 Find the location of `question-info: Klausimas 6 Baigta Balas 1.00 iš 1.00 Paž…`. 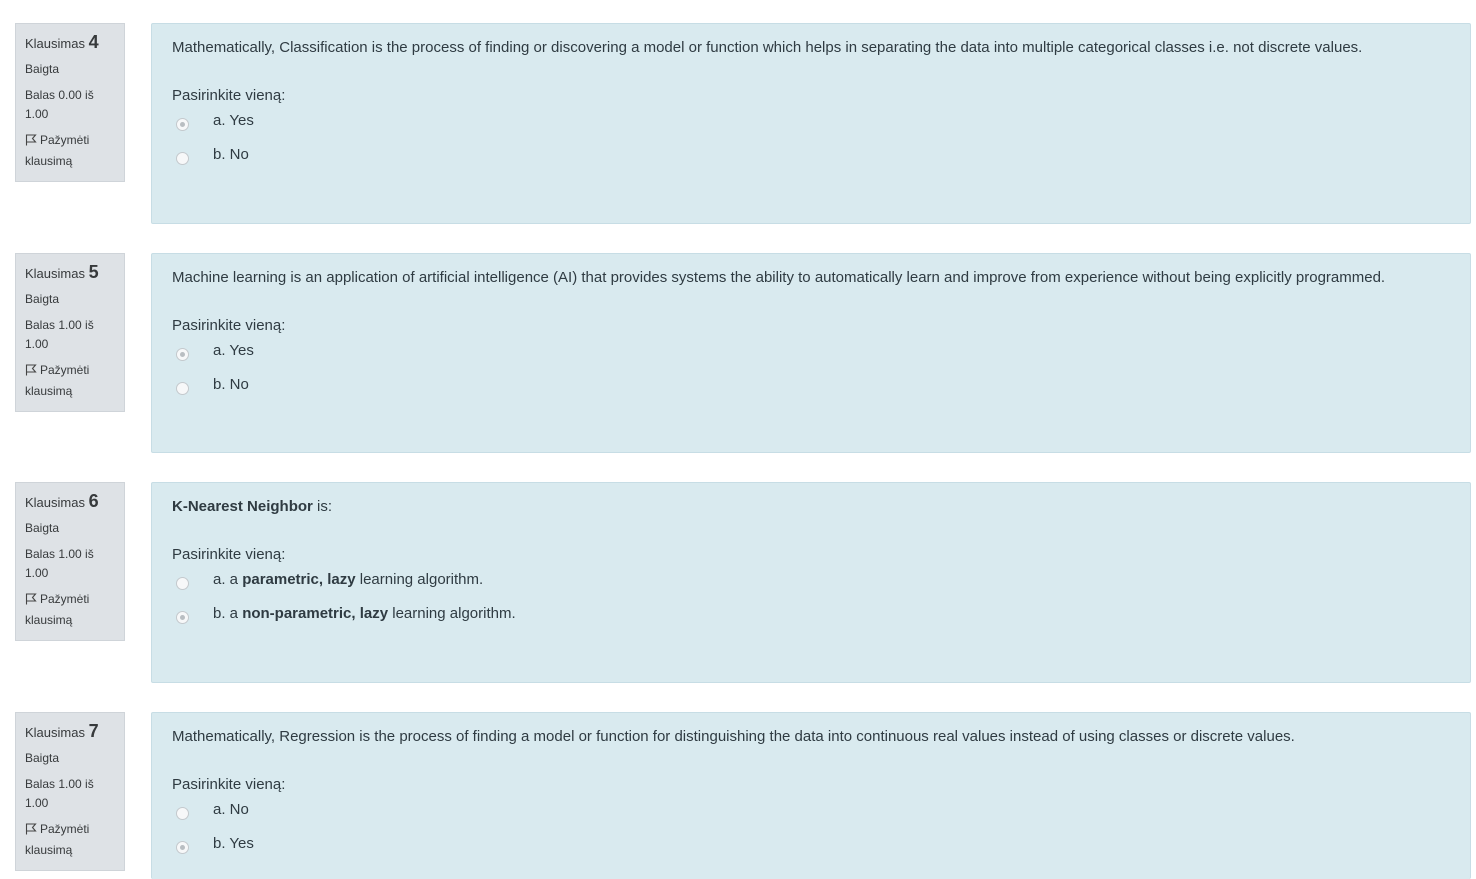

question-info: Klausimas 6 Baigta Balas 1.00 iš 1.00 Paž… is located at coordinates (70, 561).